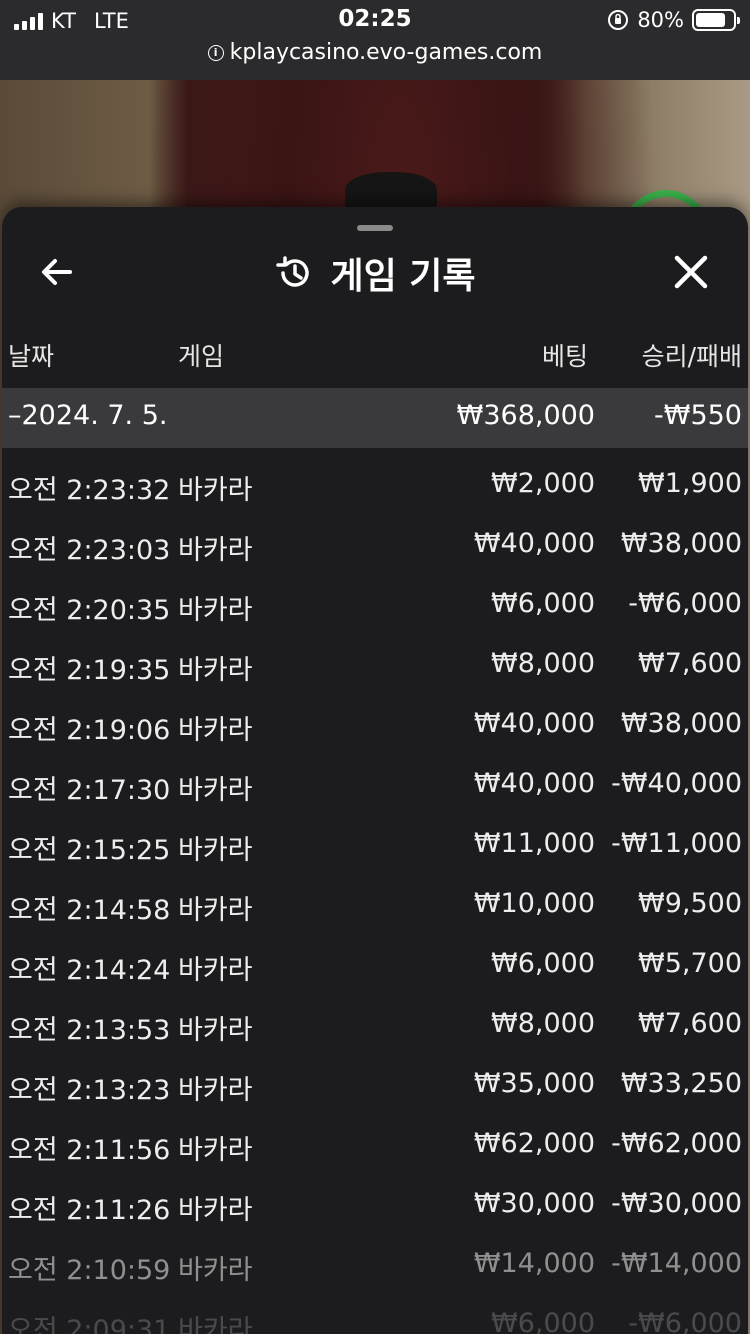 The height and width of the screenshot is (1334, 750). Describe the element at coordinates (676, 783) in the screenshot. I see `row-result: -₩40,000` at that location.